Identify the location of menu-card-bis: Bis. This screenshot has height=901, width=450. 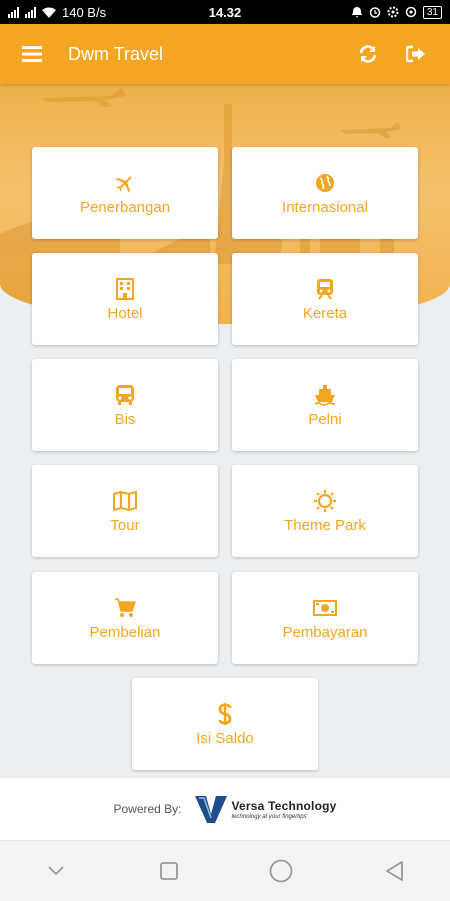
(125, 405).